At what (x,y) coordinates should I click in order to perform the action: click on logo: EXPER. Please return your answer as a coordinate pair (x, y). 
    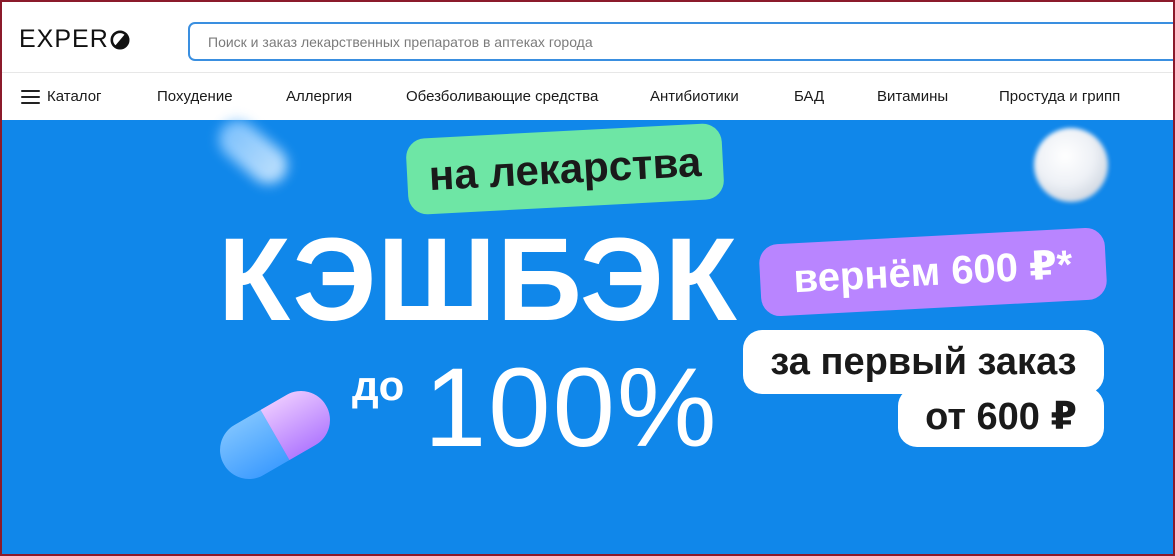
    Looking at the image, I should click on (74, 39).